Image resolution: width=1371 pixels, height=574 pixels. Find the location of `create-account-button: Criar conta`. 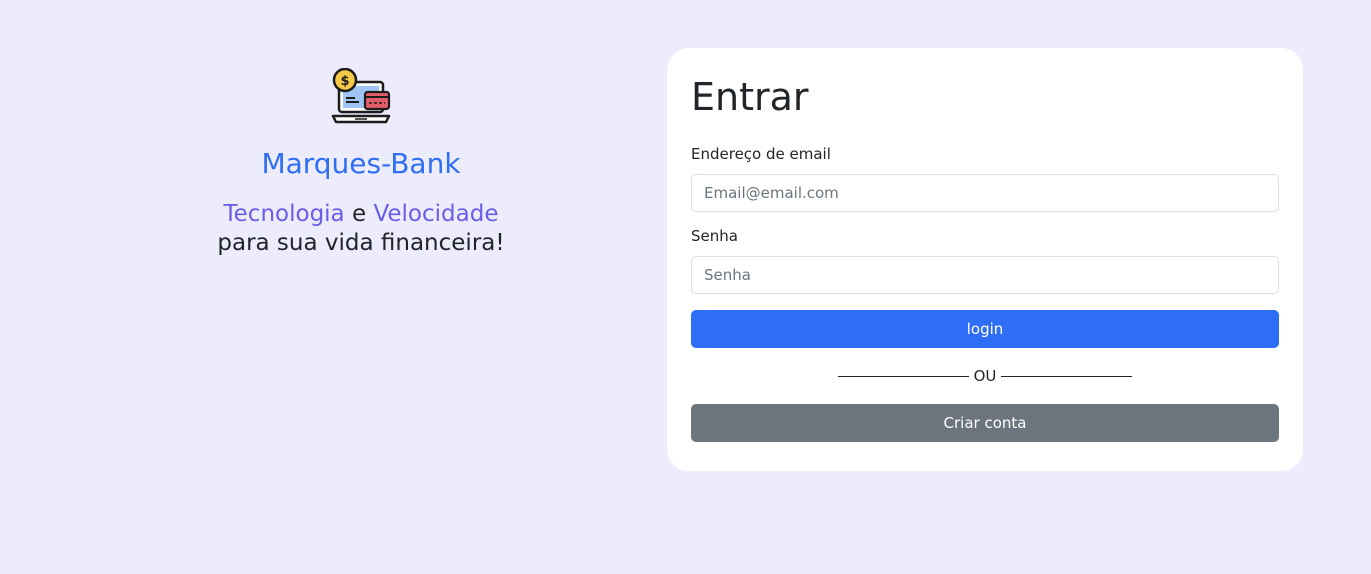

create-account-button: Criar conta is located at coordinates (985, 423).